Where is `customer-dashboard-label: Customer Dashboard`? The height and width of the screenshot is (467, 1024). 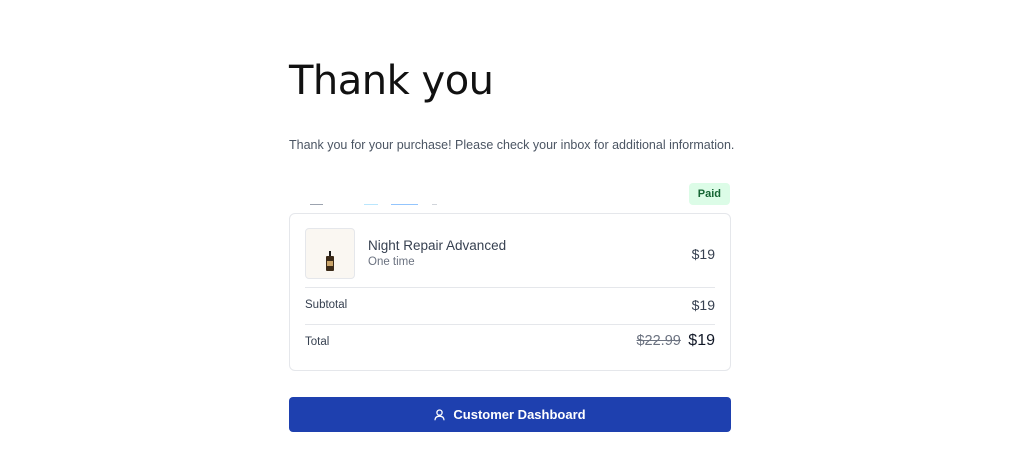 customer-dashboard-label: Customer Dashboard is located at coordinates (519, 414).